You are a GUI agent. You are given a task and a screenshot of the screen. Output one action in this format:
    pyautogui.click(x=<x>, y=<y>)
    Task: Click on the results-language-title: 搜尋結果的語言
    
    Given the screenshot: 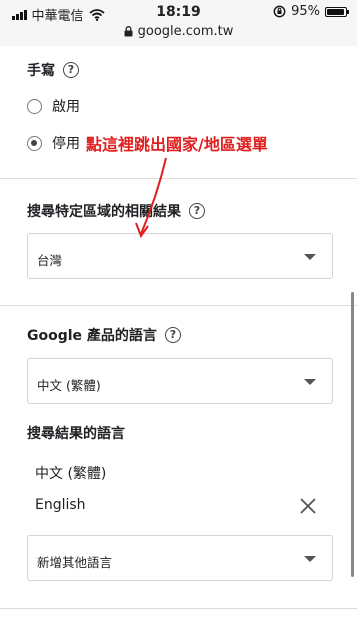 What is the action you would take?
    pyautogui.click(x=76, y=434)
    